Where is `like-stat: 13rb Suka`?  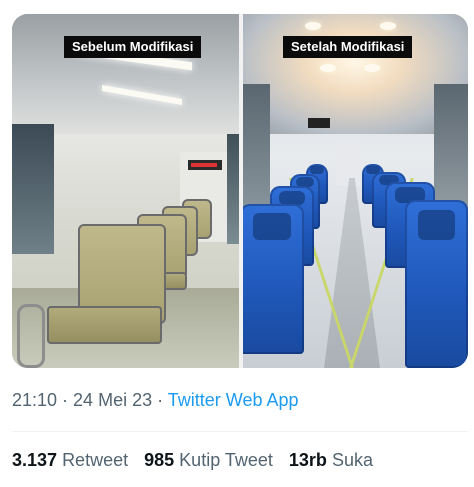
like-stat: 13rb Suka is located at coordinates (331, 460).